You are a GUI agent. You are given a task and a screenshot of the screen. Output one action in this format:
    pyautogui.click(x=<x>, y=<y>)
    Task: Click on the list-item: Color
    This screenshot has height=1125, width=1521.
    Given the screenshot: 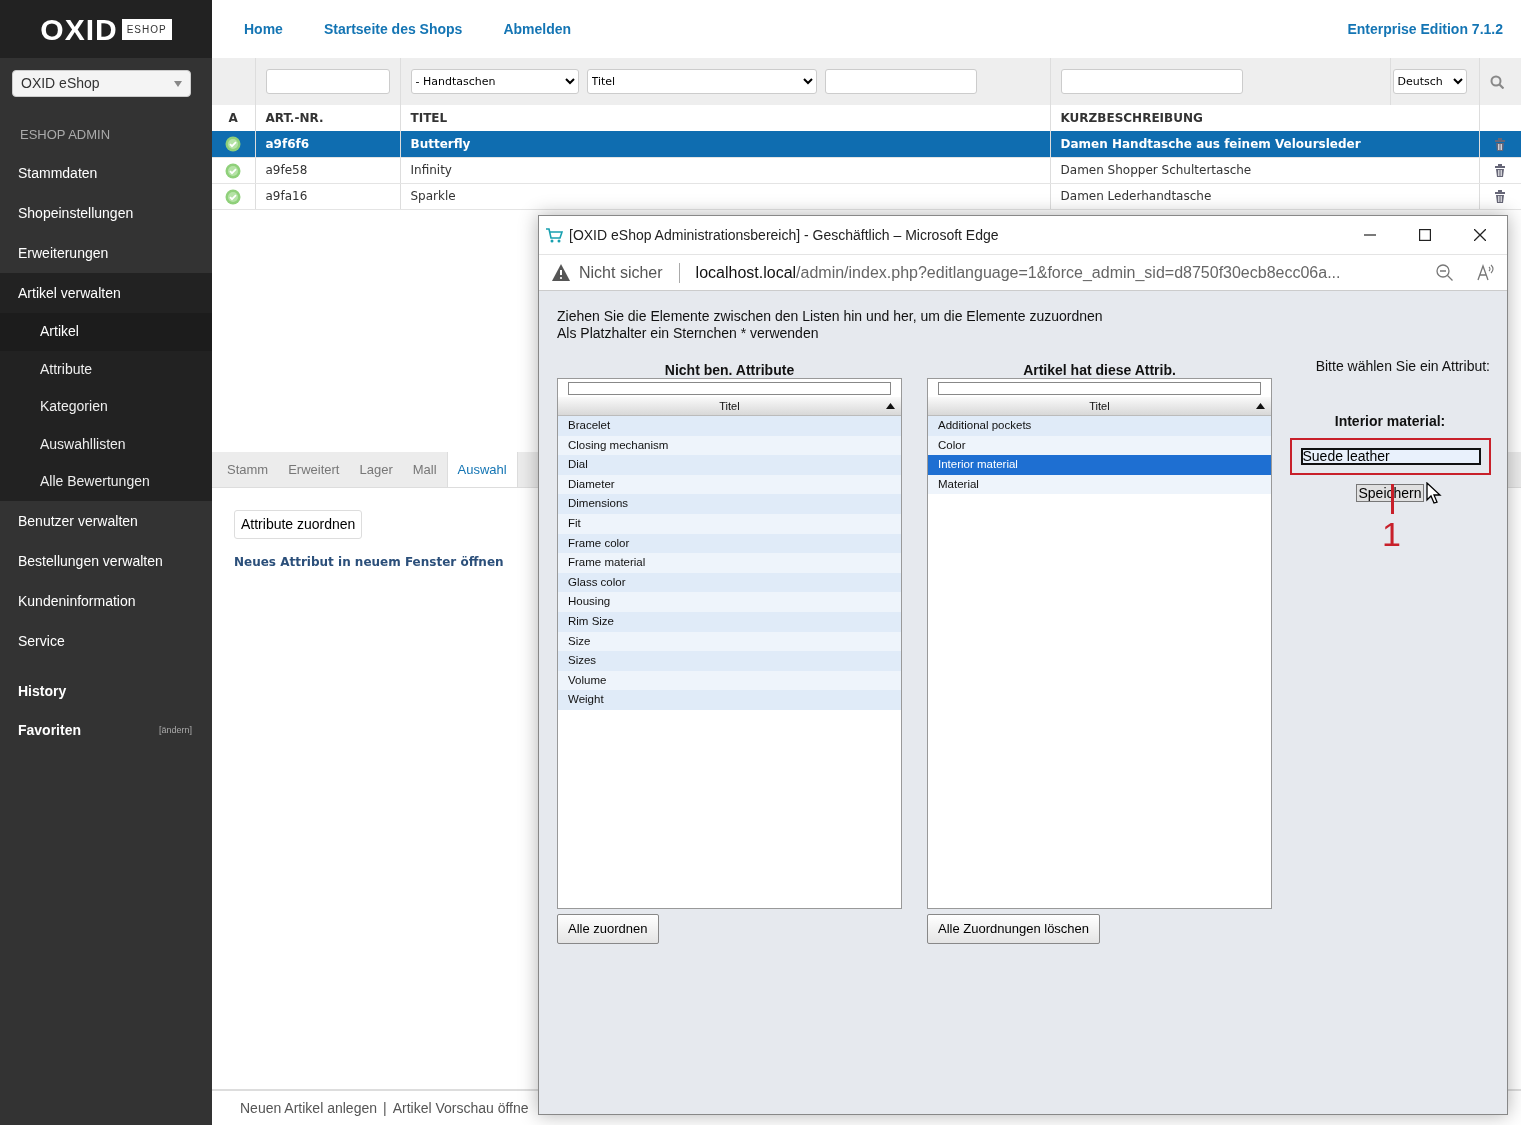 What is the action you would take?
    pyautogui.click(x=1099, y=445)
    